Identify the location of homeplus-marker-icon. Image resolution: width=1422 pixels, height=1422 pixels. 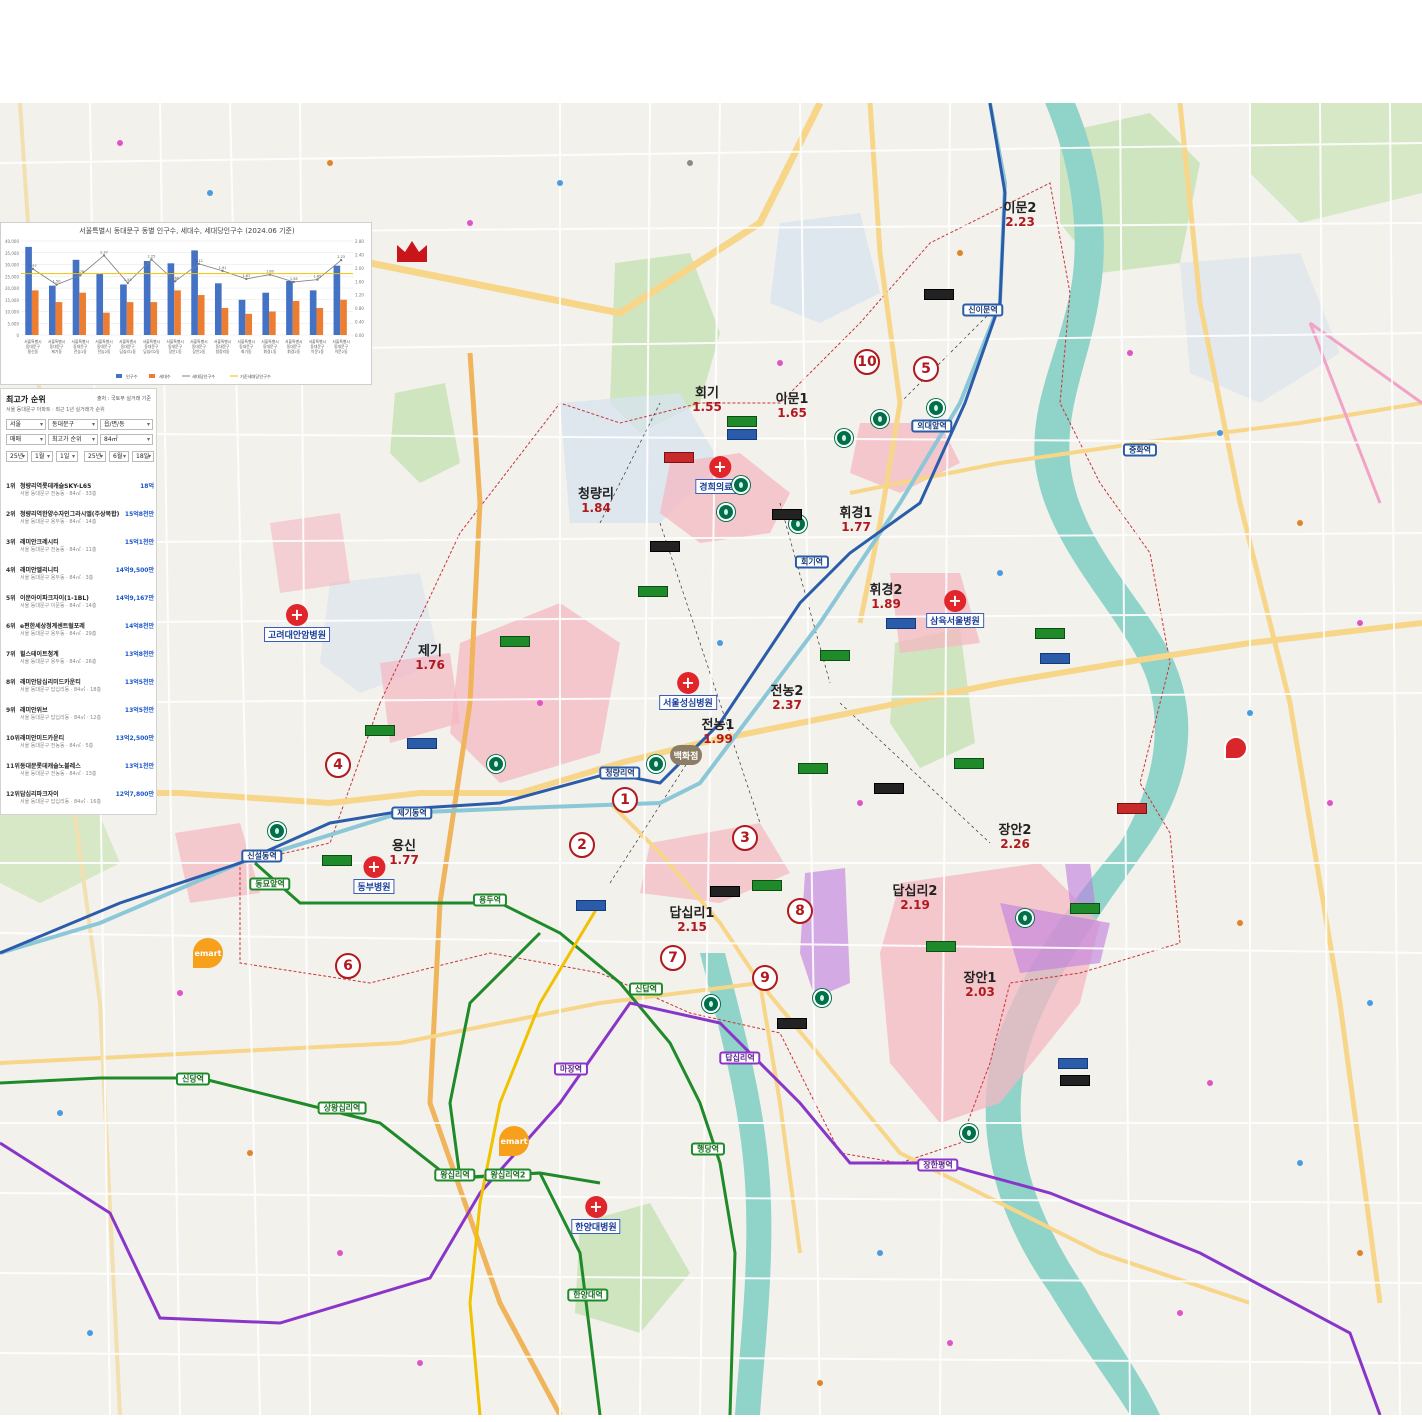
(1236, 748).